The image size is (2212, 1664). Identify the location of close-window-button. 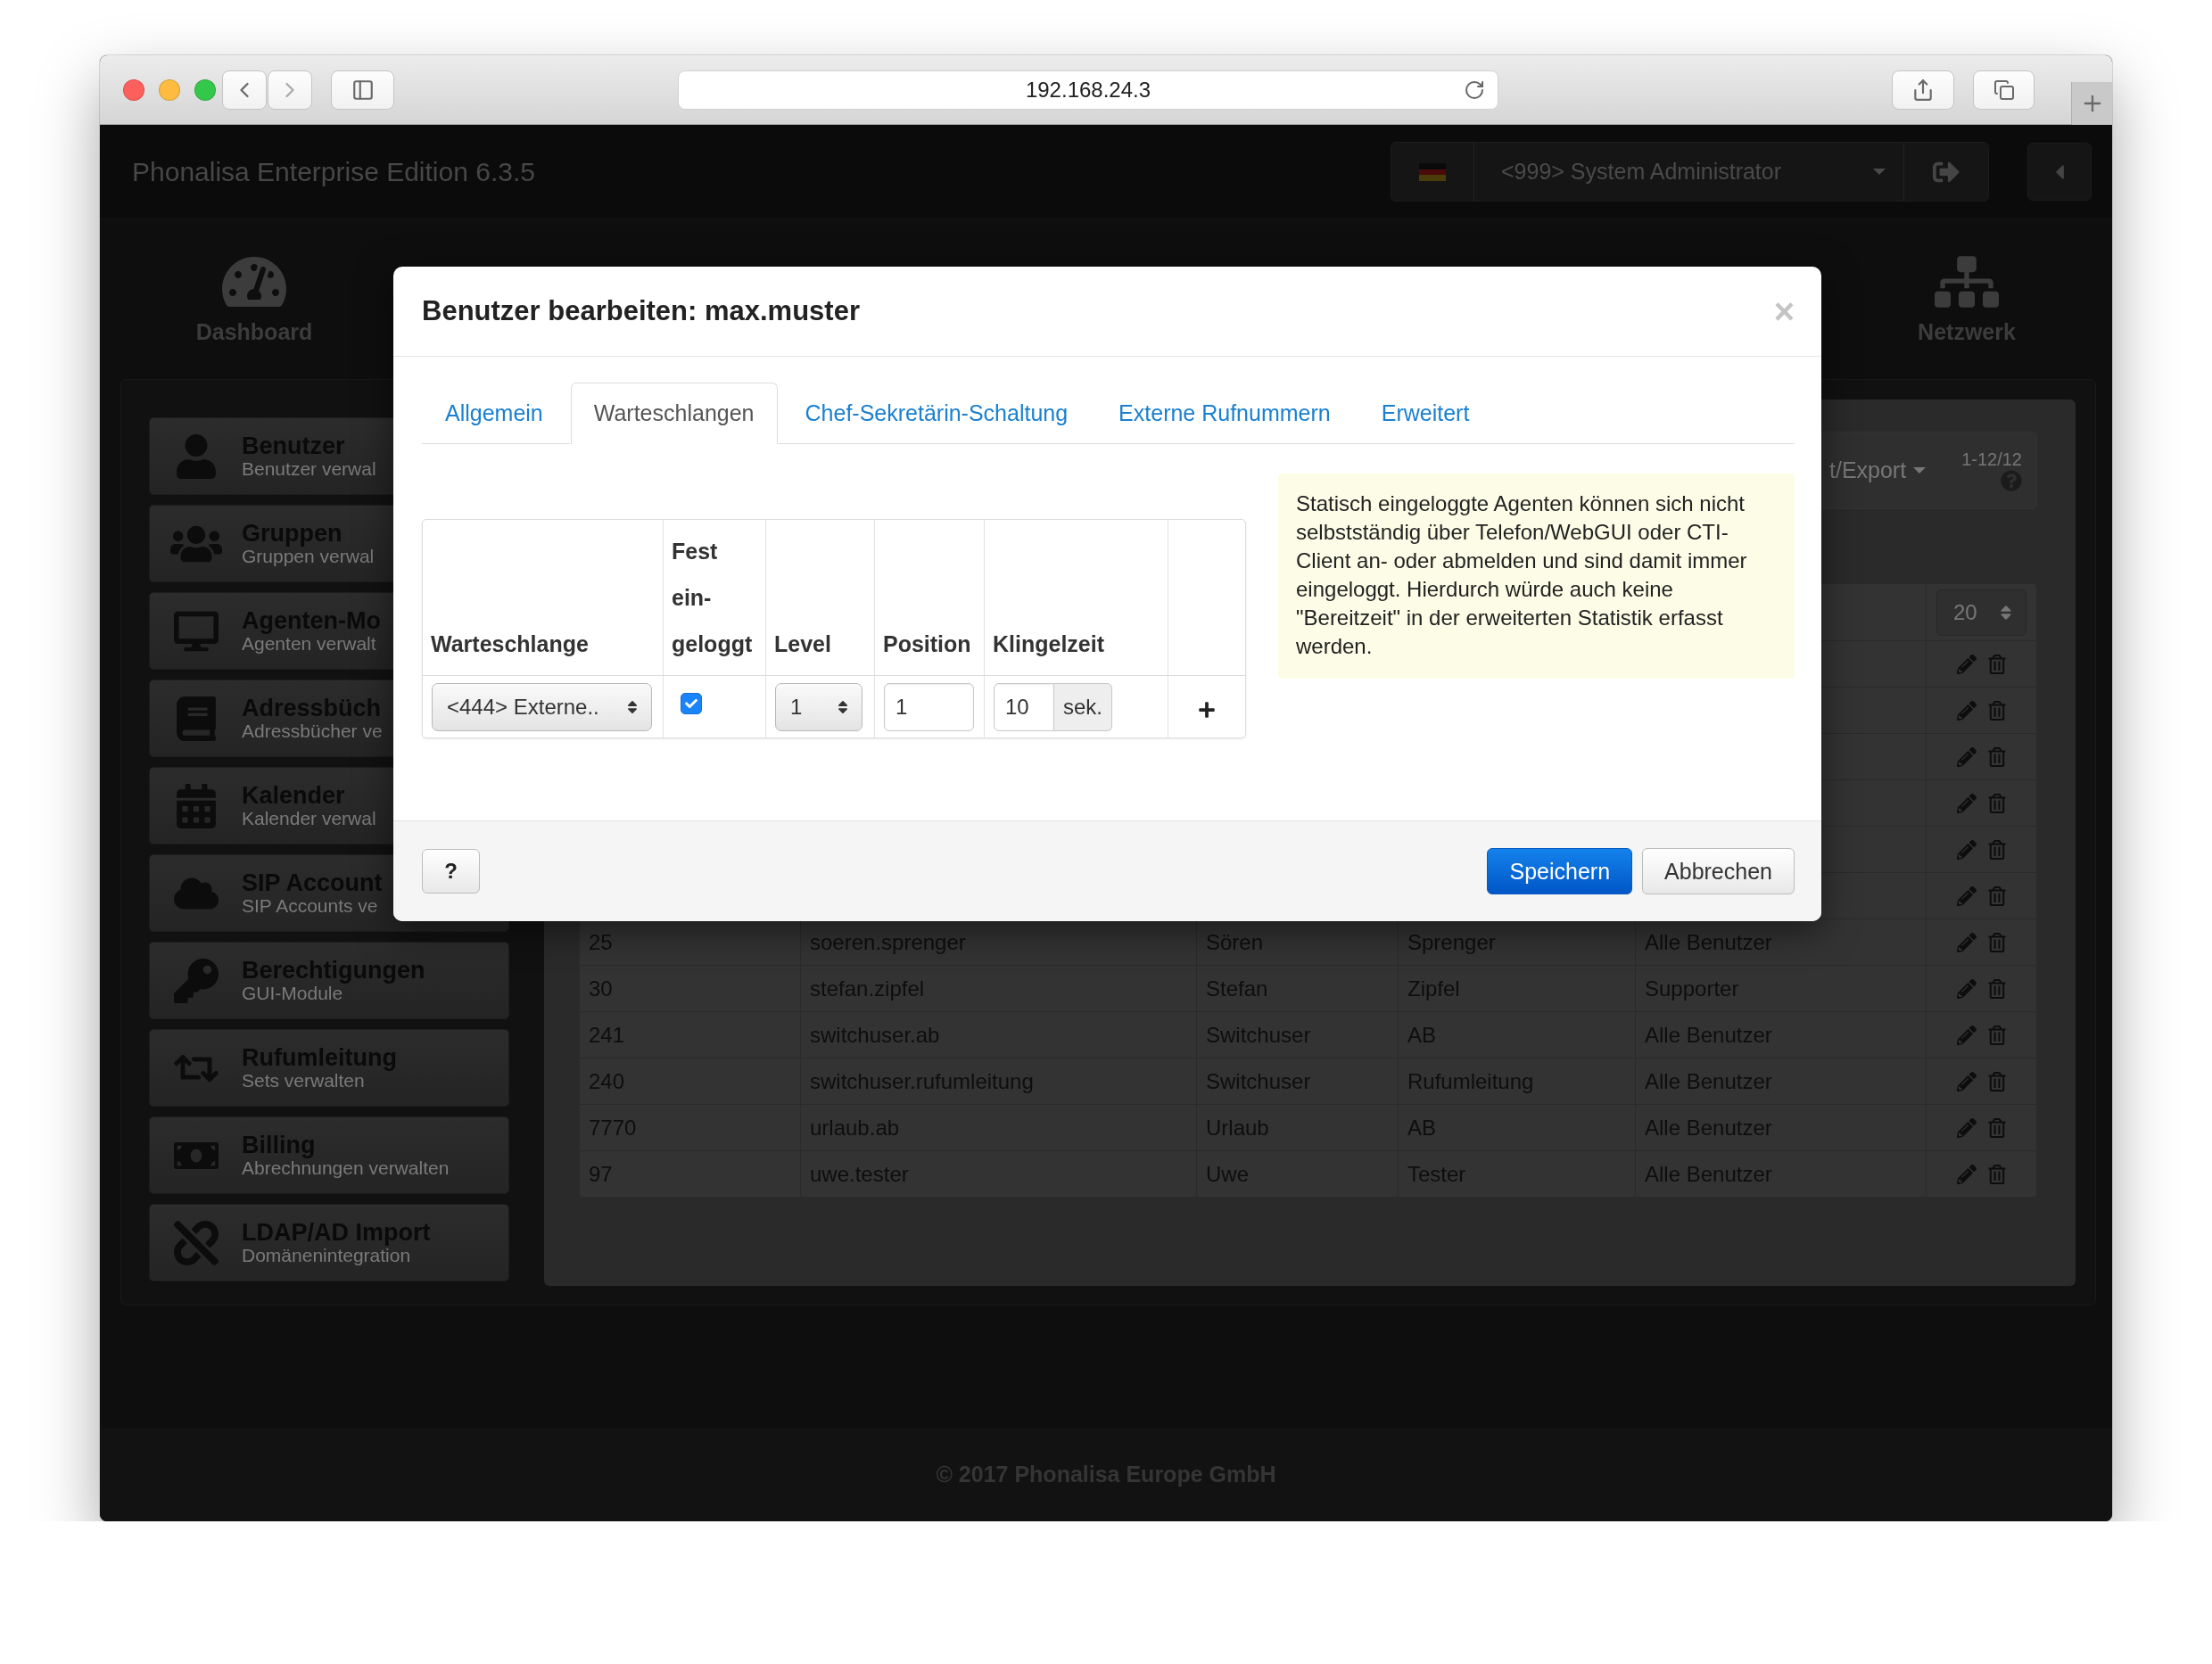
(134, 90).